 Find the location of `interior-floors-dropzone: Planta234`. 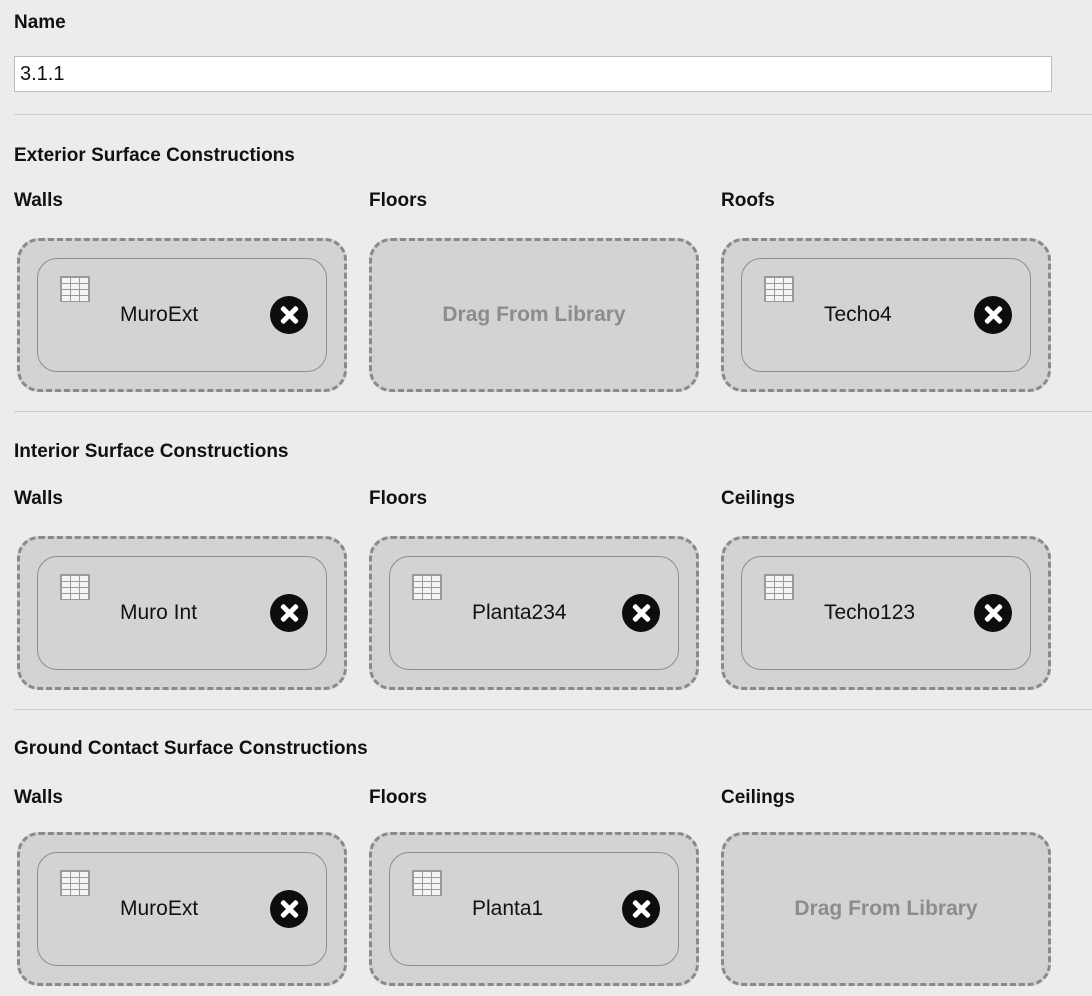

interior-floors-dropzone: Planta234 is located at coordinates (534, 613).